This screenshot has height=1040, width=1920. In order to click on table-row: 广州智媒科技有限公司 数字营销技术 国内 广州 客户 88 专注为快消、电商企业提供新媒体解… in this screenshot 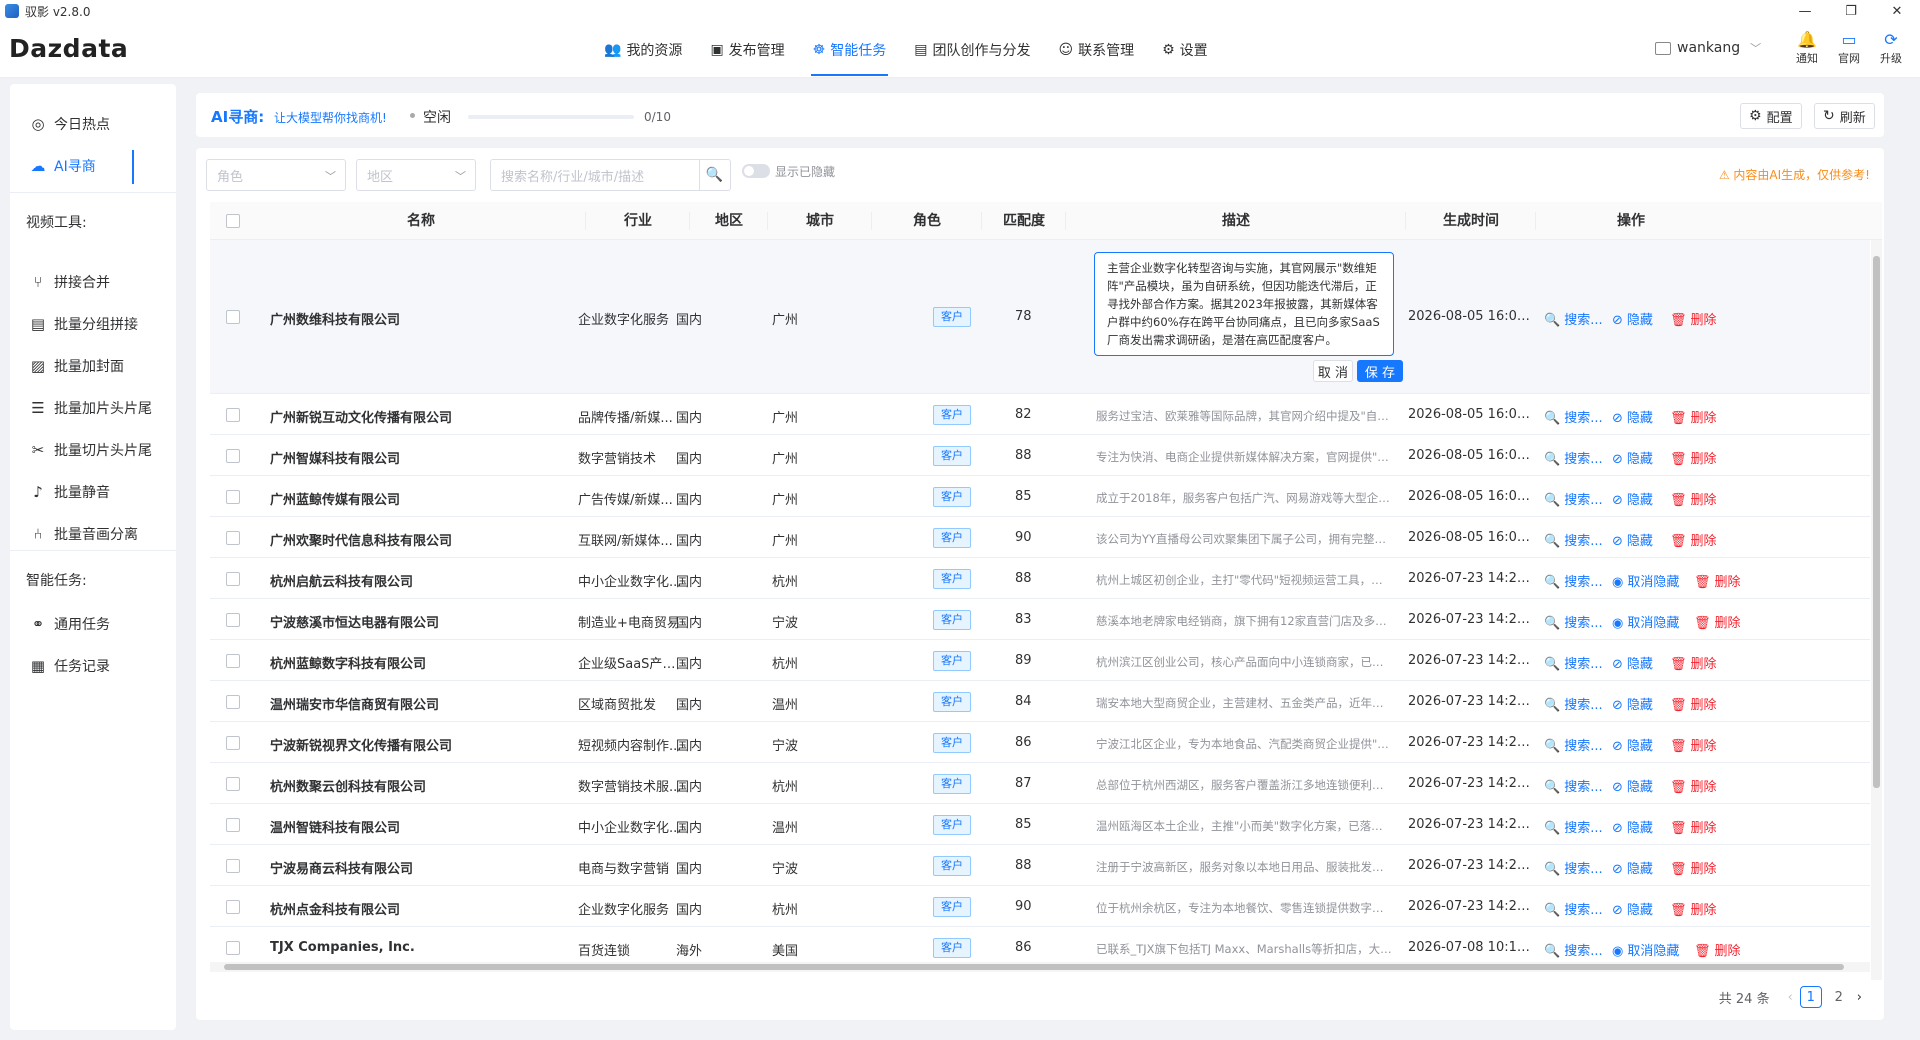, I will do `click(1040, 455)`.